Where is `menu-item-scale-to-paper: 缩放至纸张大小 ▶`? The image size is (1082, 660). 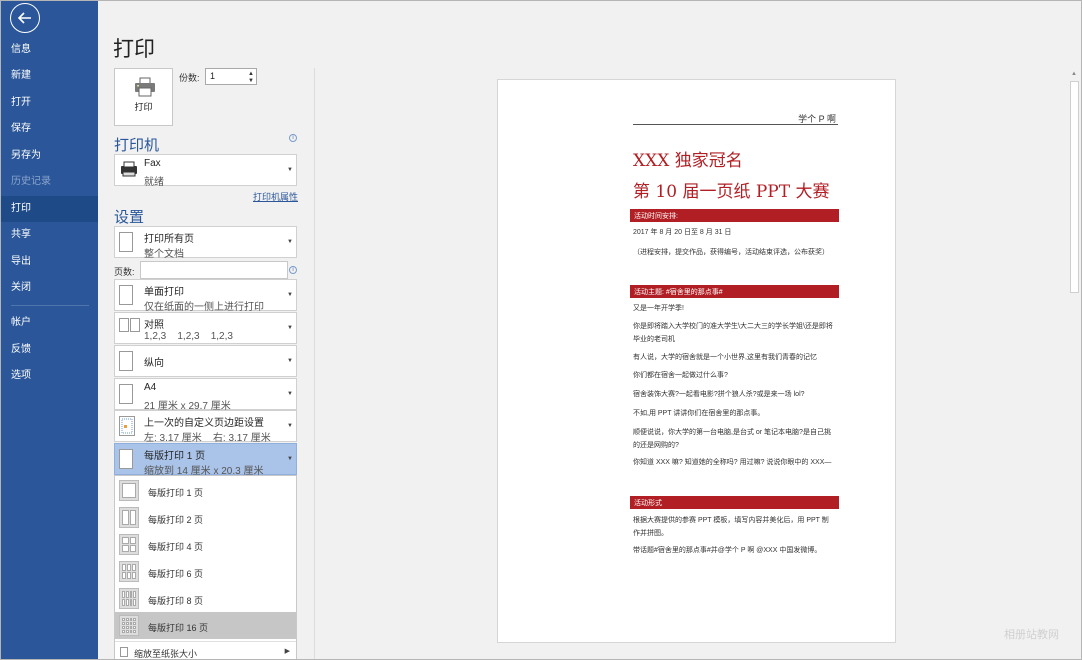
menu-item-scale-to-paper: 缩放至纸张大小 ▶ is located at coordinates (205, 650).